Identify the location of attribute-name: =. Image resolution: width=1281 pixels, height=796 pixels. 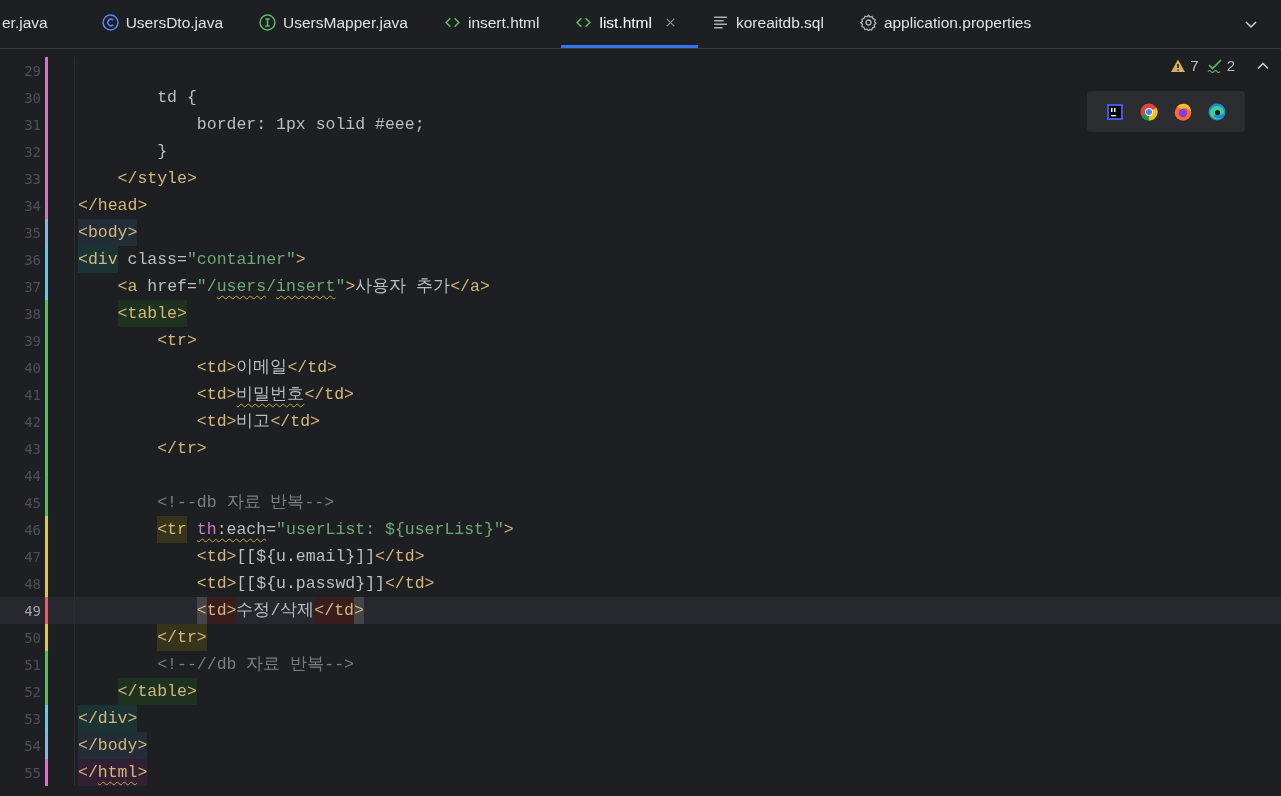
(271, 530).